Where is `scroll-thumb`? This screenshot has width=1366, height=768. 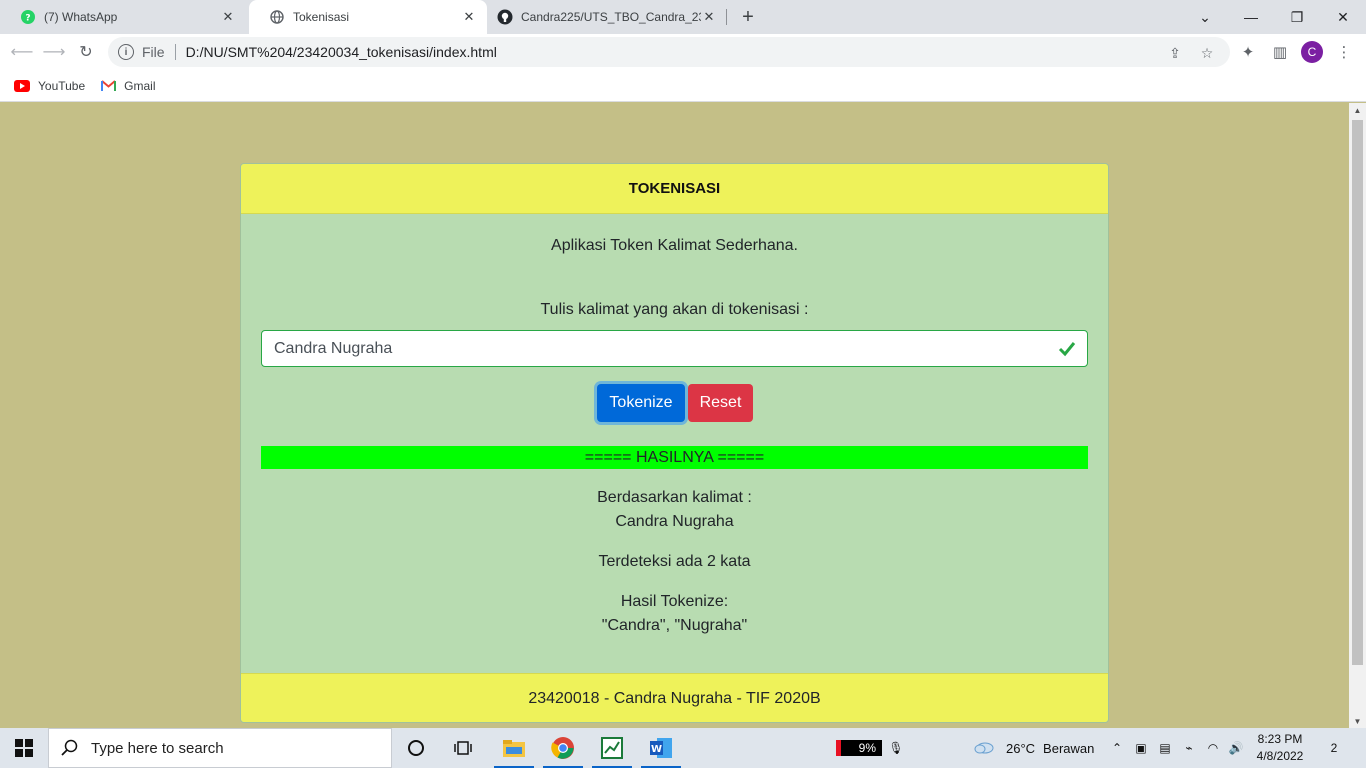
scroll-thumb is located at coordinates (1357, 392).